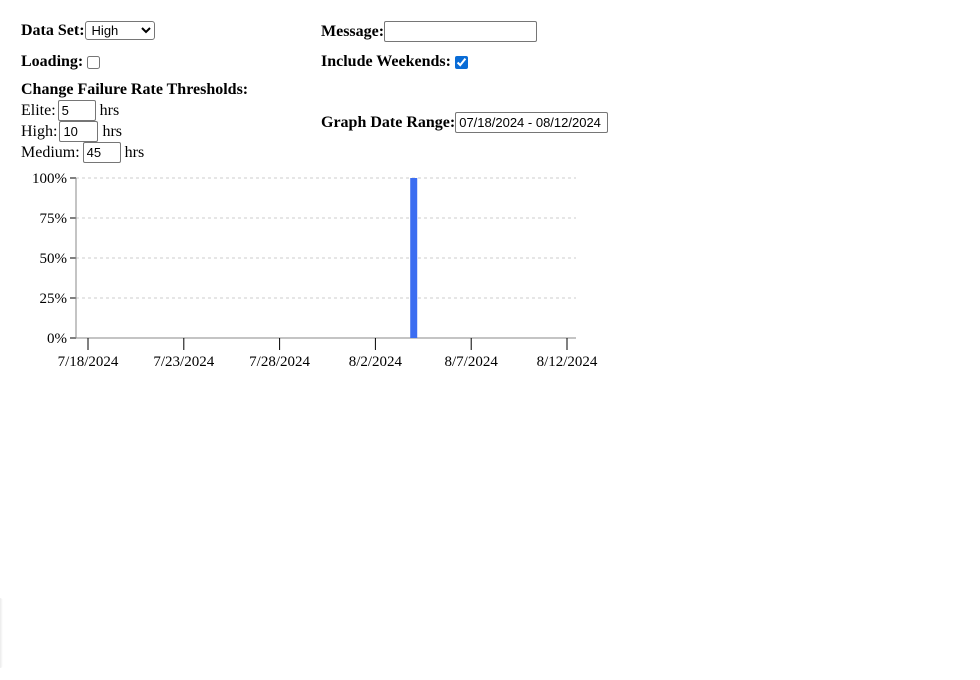  What do you see at coordinates (532, 122) in the screenshot?
I see `date-range-input` at bounding box center [532, 122].